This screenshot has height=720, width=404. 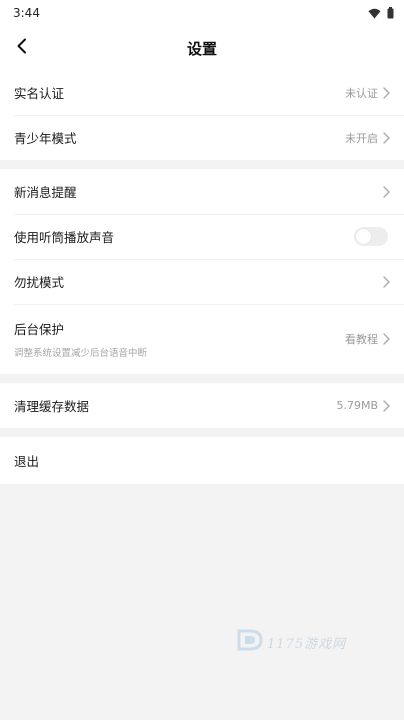 I want to click on row-label: 实名认证, so click(x=39, y=93).